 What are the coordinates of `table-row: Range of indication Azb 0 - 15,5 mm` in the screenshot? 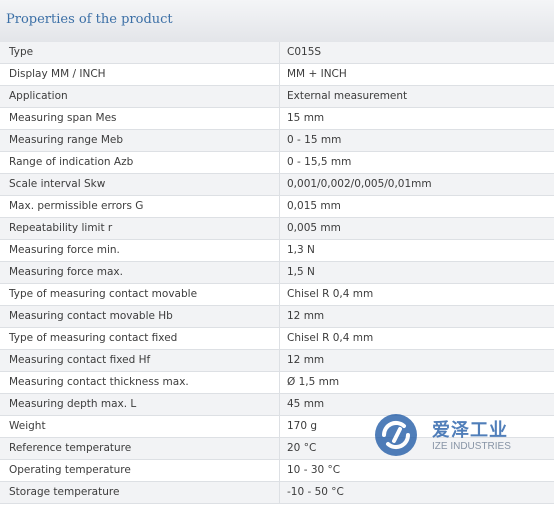 It's located at (277, 163).